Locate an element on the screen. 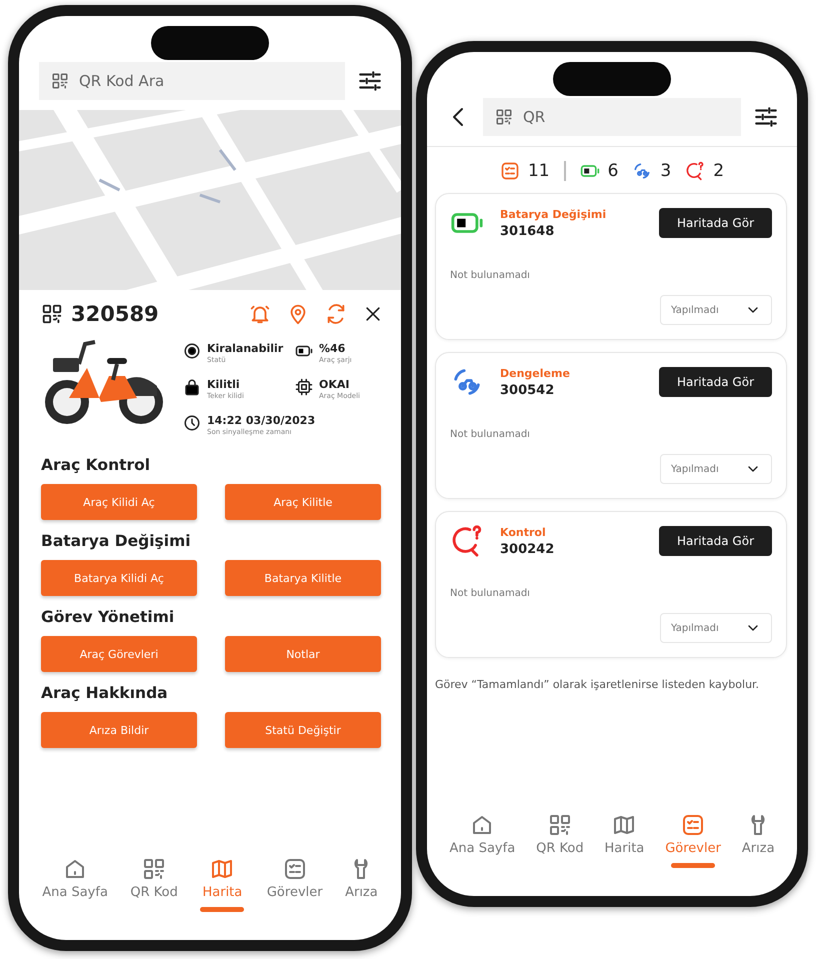 The width and height of the screenshot is (816, 959). clock-icon is located at coordinates (192, 423).